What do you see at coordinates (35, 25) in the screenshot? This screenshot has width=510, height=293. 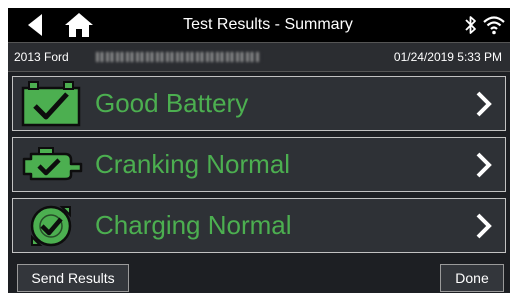 I see `back-arrow-icon` at bounding box center [35, 25].